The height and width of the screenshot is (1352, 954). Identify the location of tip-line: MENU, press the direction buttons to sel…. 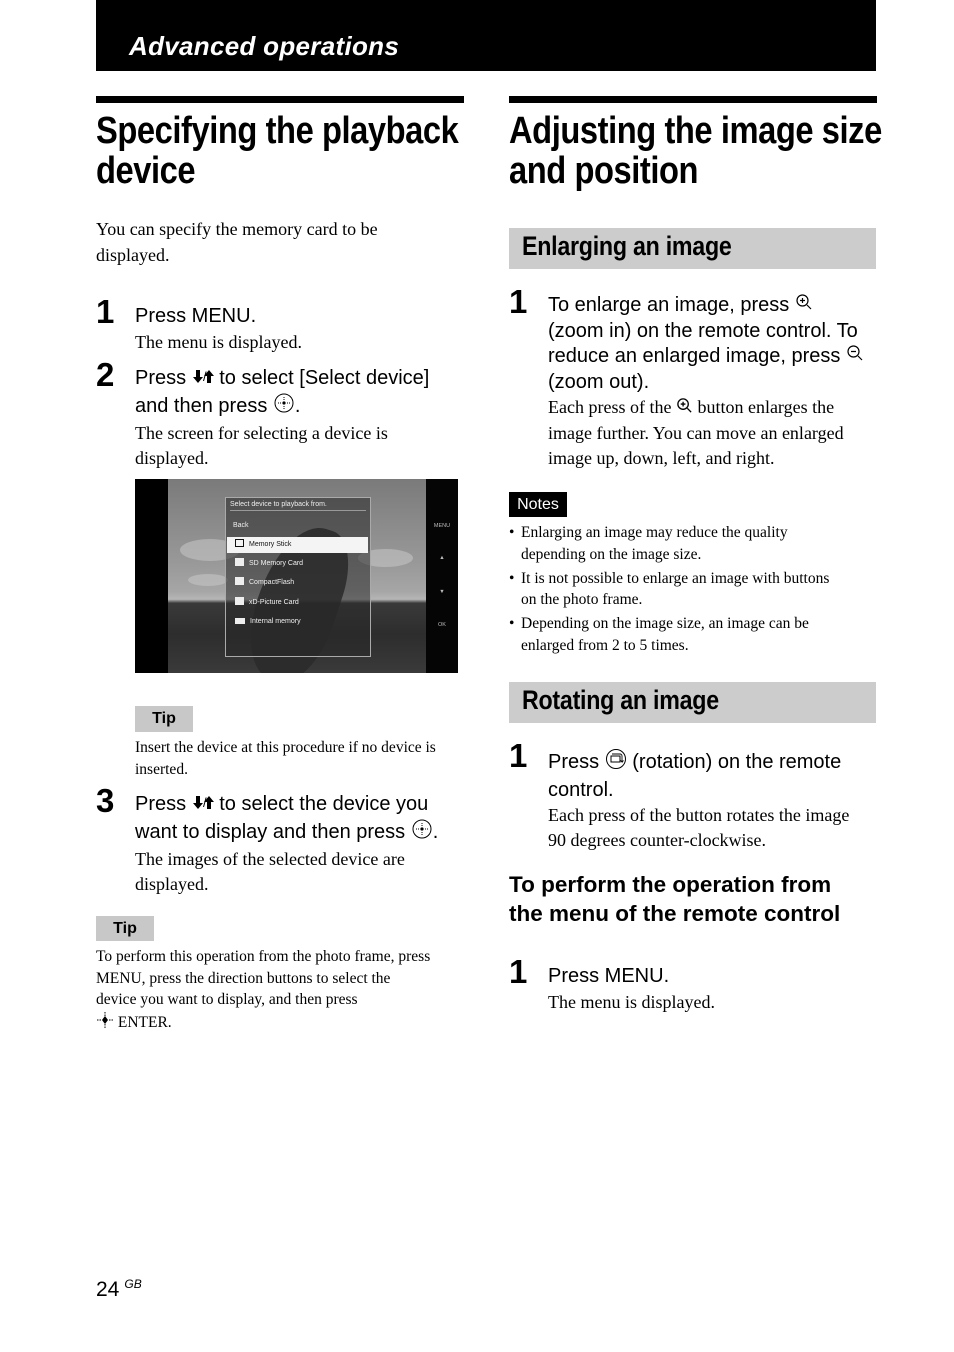
(243, 978).